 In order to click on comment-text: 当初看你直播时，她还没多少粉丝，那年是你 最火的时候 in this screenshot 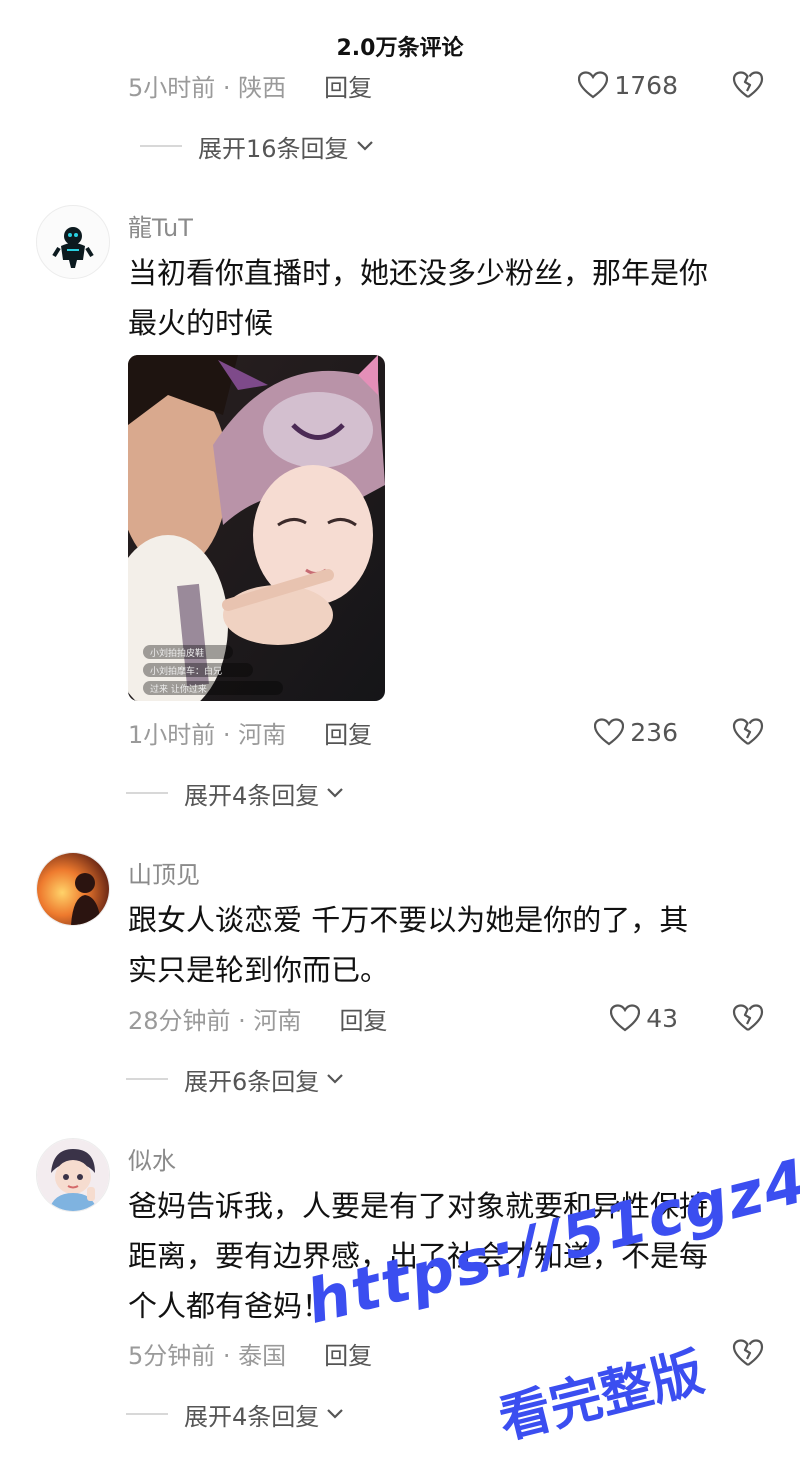, I will do `click(443, 298)`.